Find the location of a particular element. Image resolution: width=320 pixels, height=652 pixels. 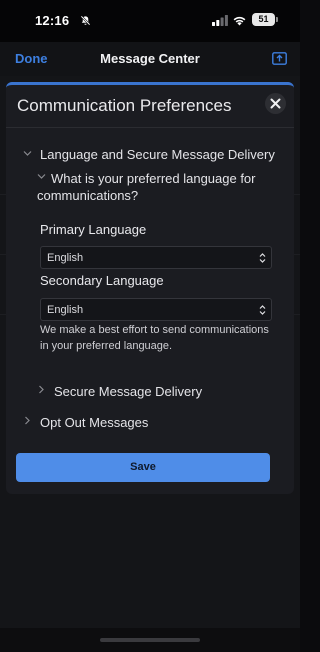

section-secure-delivery: Secure Message Delivery is located at coordinates (128, 391).